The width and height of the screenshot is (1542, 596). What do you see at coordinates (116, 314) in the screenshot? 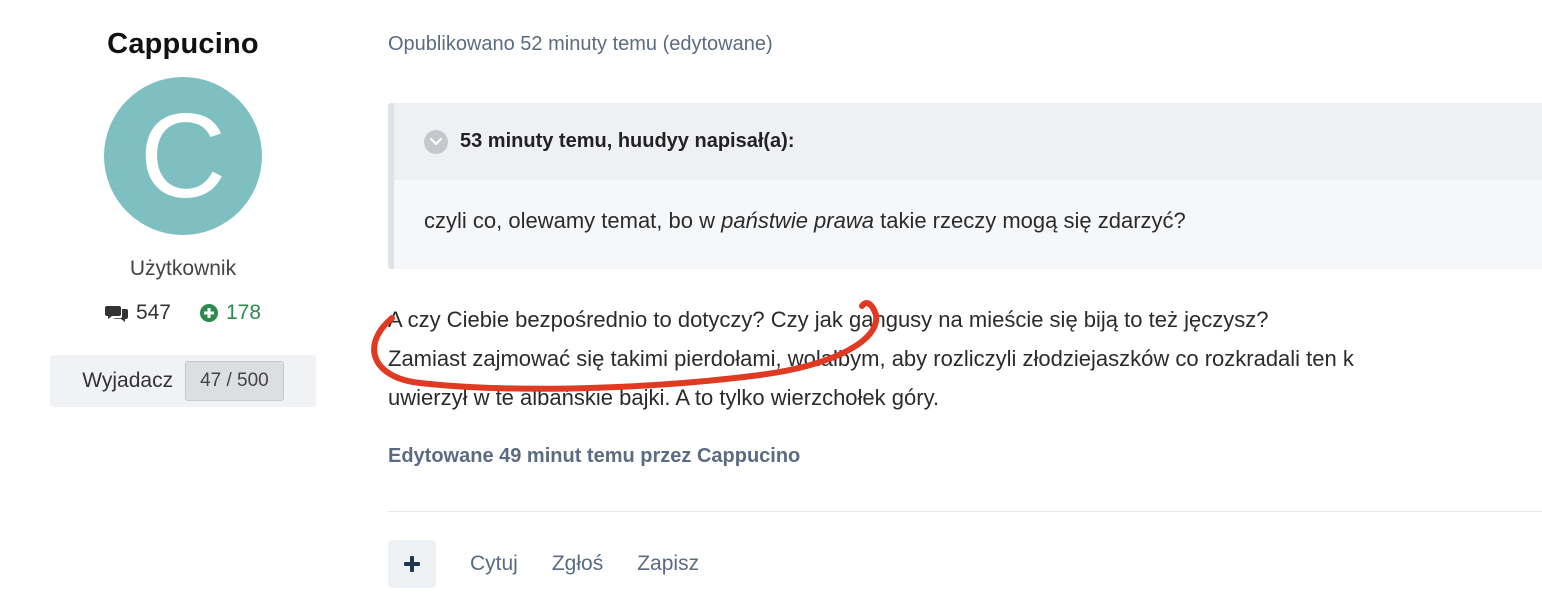
I see `comments-icon` at bounding box center [116, 314].